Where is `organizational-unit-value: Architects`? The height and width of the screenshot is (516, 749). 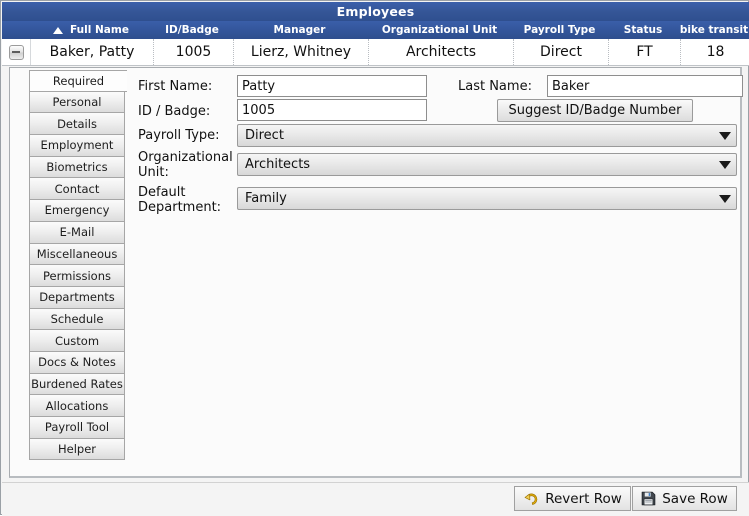
organizational-unit-value: Architects is located at coordinates (278, 164).